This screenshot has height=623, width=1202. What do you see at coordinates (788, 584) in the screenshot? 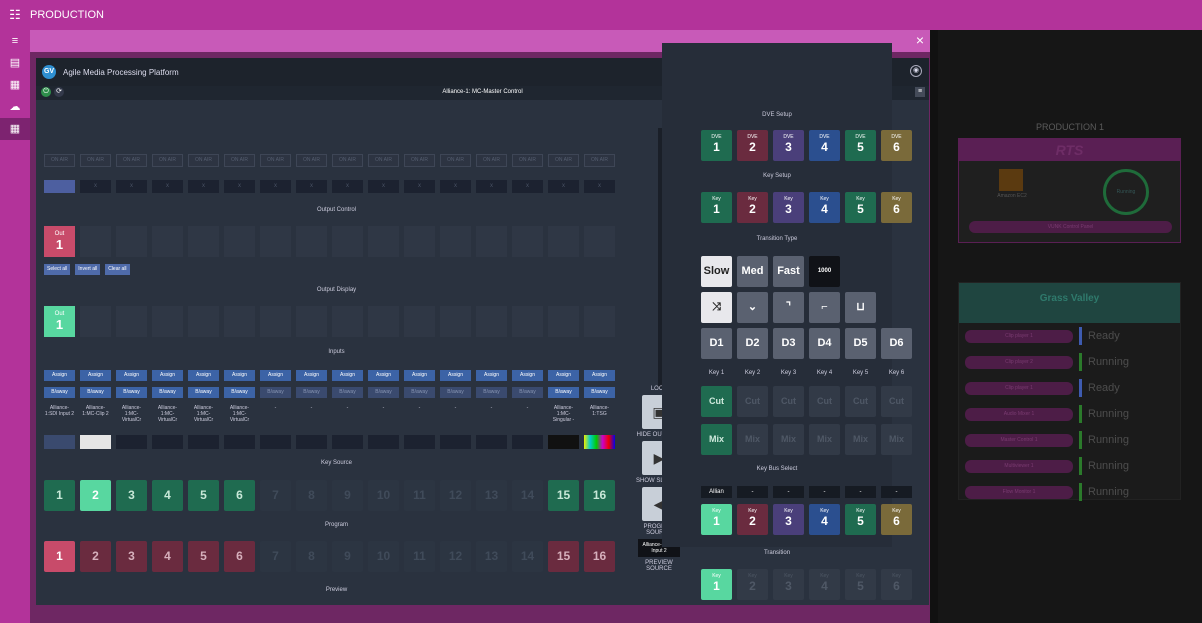
I see `transition-key-button: Key 3` at bounding box center [788, 584].